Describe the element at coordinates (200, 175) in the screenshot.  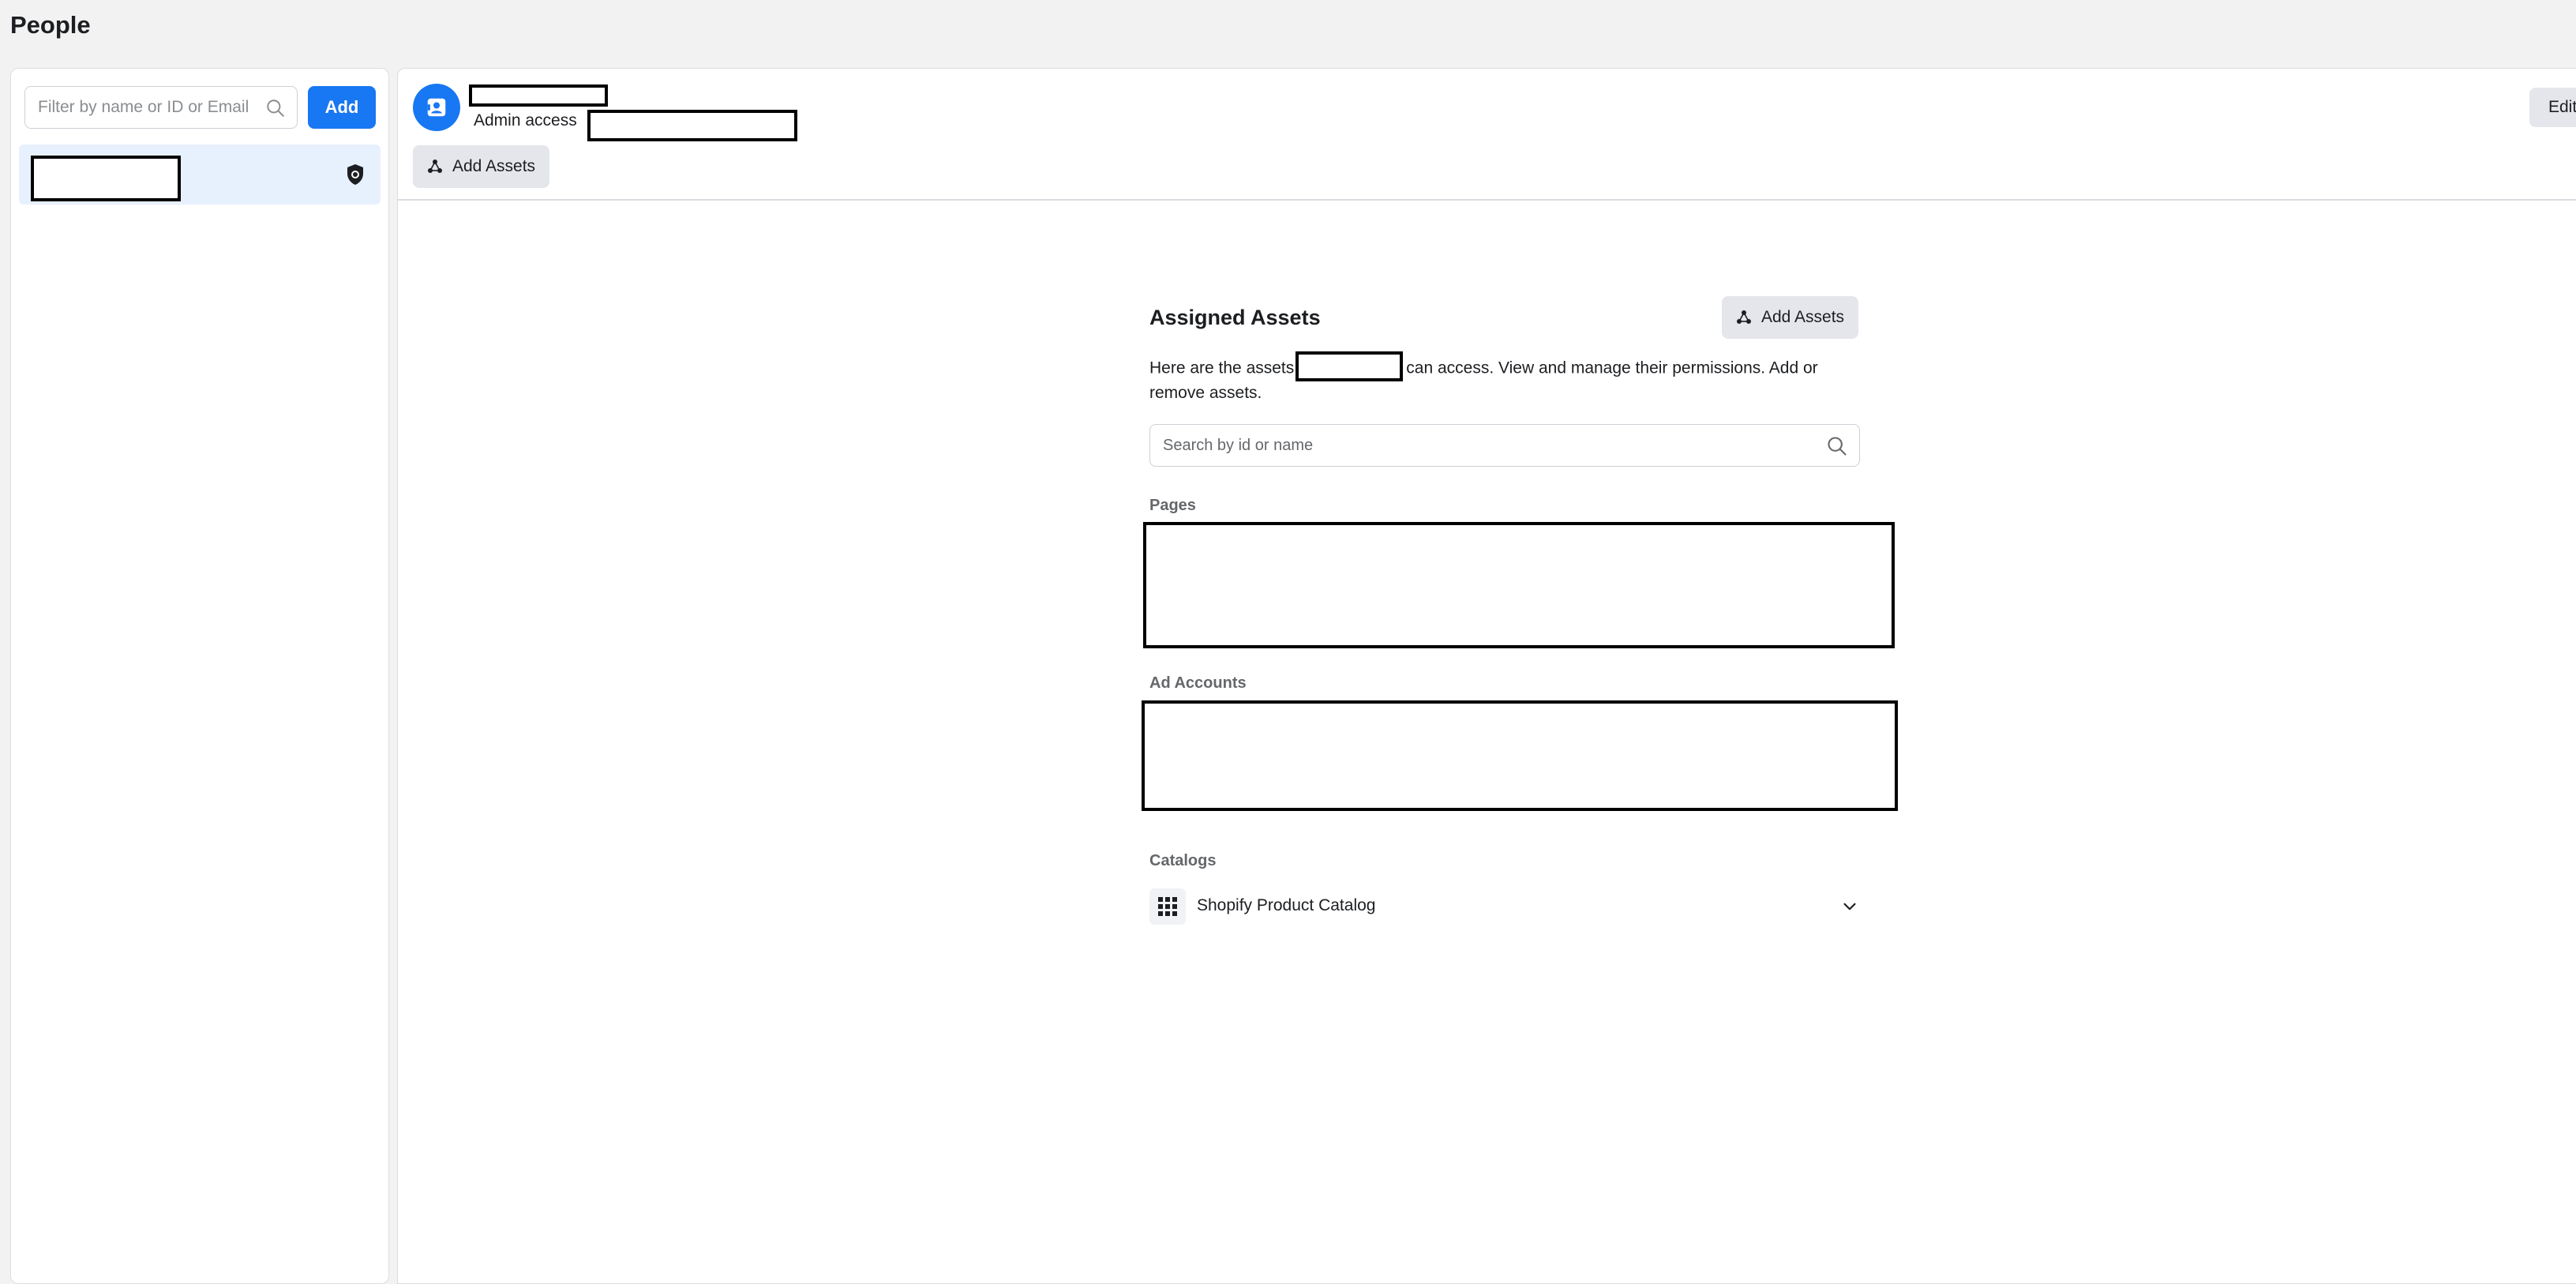
I see `person-list-item` at that location.